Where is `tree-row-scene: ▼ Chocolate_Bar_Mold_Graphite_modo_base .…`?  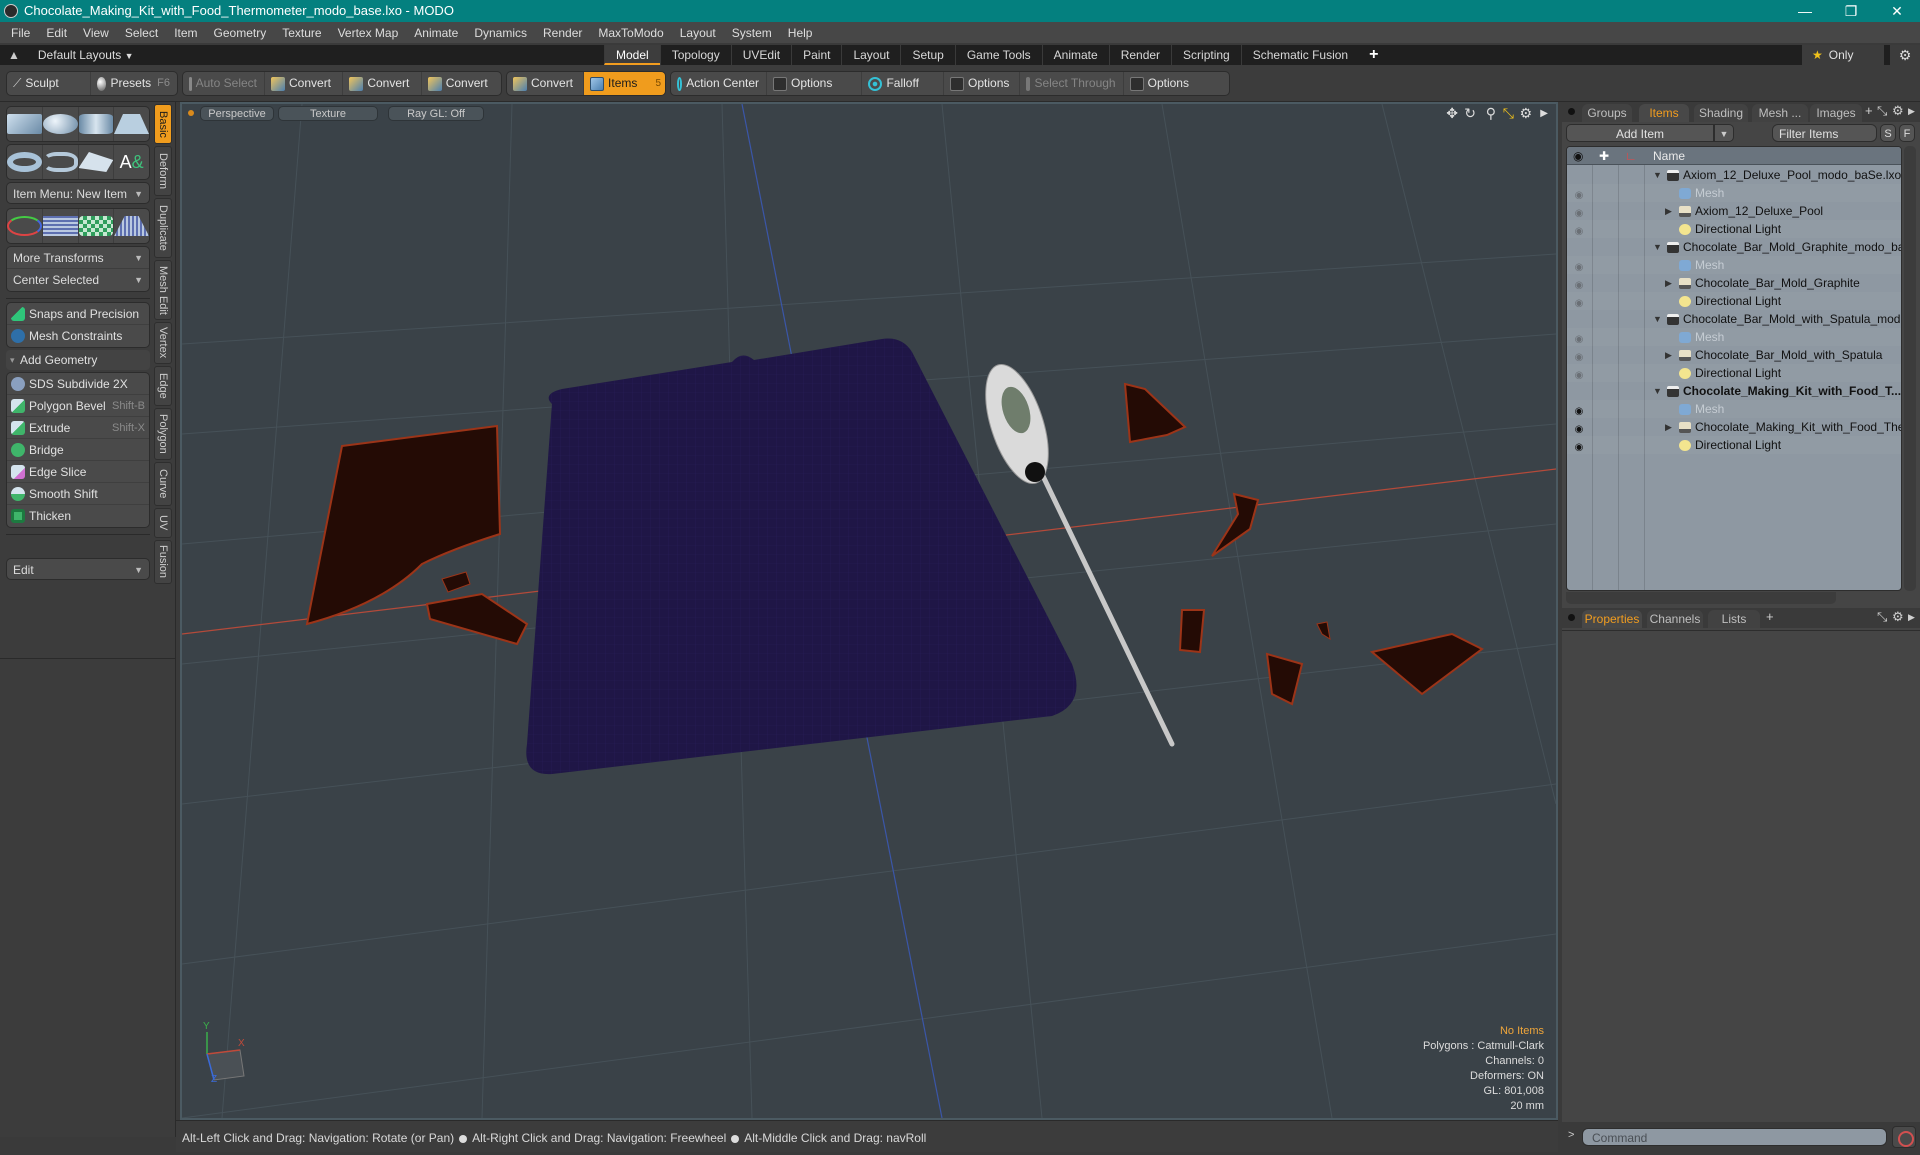 tree-row-scene: ▼ Chocolate_Bar_Mold_Graphite_modo_base .… is located at coordinates (1734, 247).